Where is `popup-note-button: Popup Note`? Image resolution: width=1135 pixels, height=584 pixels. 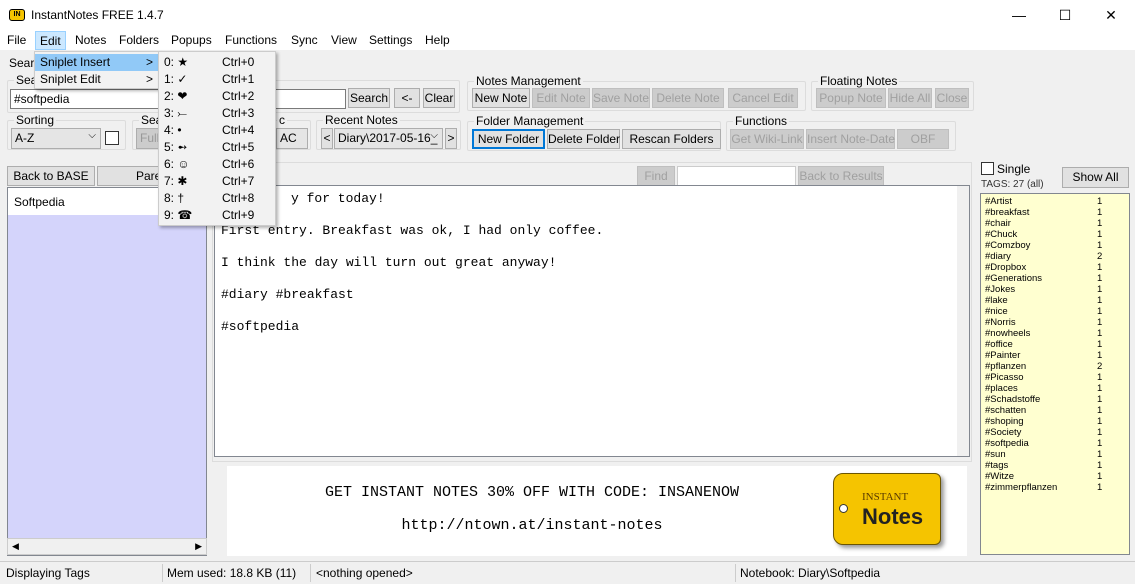 popup-note-button: Popup Note is located at coordinates (851, 98).